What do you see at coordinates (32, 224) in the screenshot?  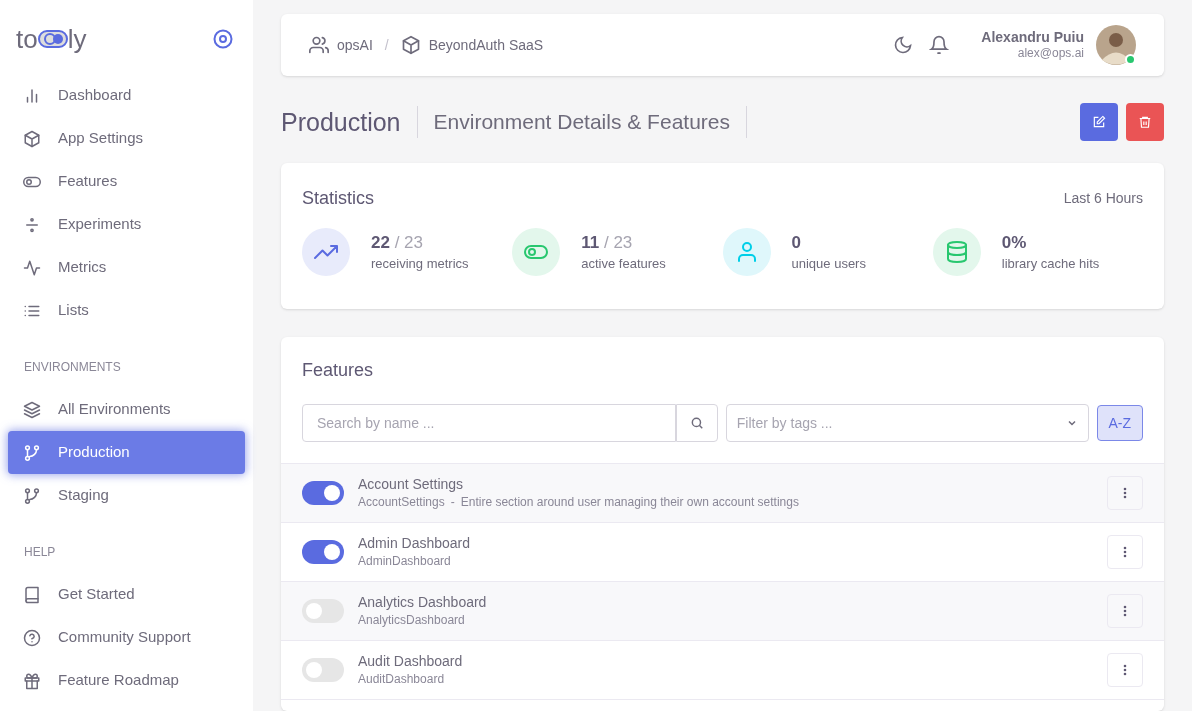 I see `divide-icon` at bounding box center [32, 224].